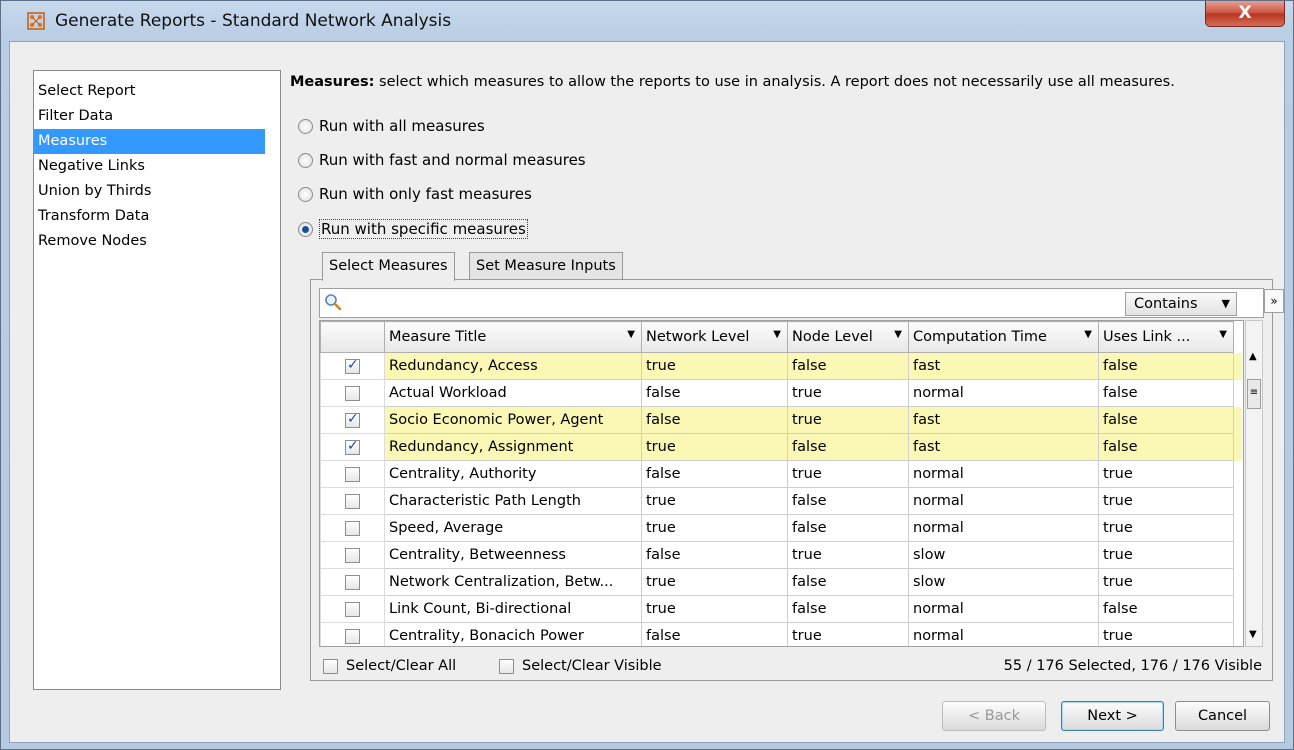 The width and height of the screenshot is (1294, 750). What do you see at coordinates (1166, 304) in the screenshot?
I see `filter-mode-value: Contains` at bounding box center [1166, 304].